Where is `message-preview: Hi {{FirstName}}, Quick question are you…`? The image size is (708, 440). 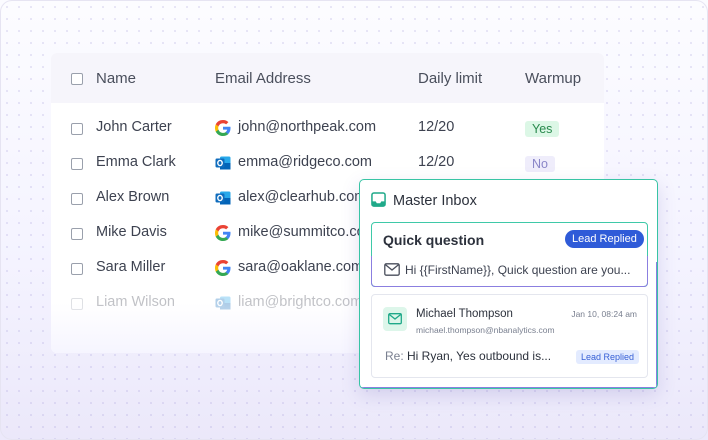
message-preview: Hi {{FirstName}}, Quick question are you… is located at coordinates (518, 270).